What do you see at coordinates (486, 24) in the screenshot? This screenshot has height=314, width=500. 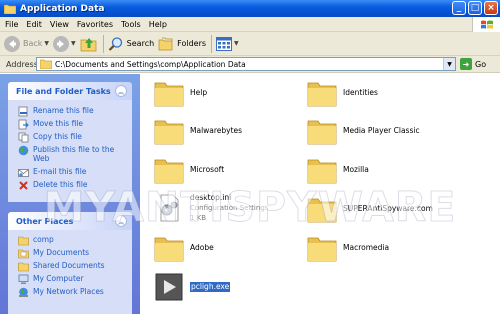 I see `windows-logo-icon` at bounding box center [486, 24].